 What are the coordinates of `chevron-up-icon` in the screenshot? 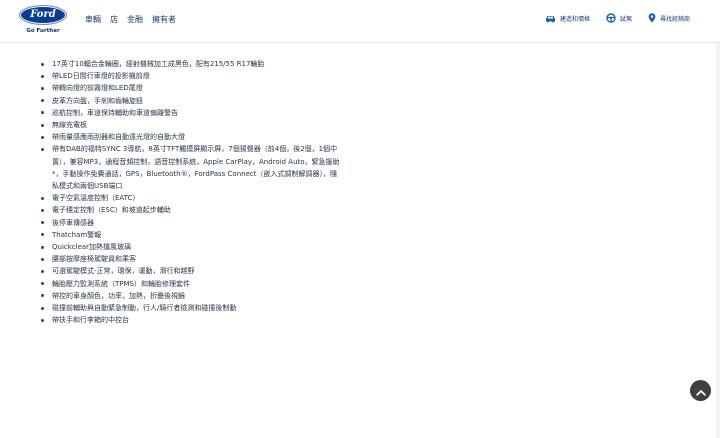 It's located at (700, 390).